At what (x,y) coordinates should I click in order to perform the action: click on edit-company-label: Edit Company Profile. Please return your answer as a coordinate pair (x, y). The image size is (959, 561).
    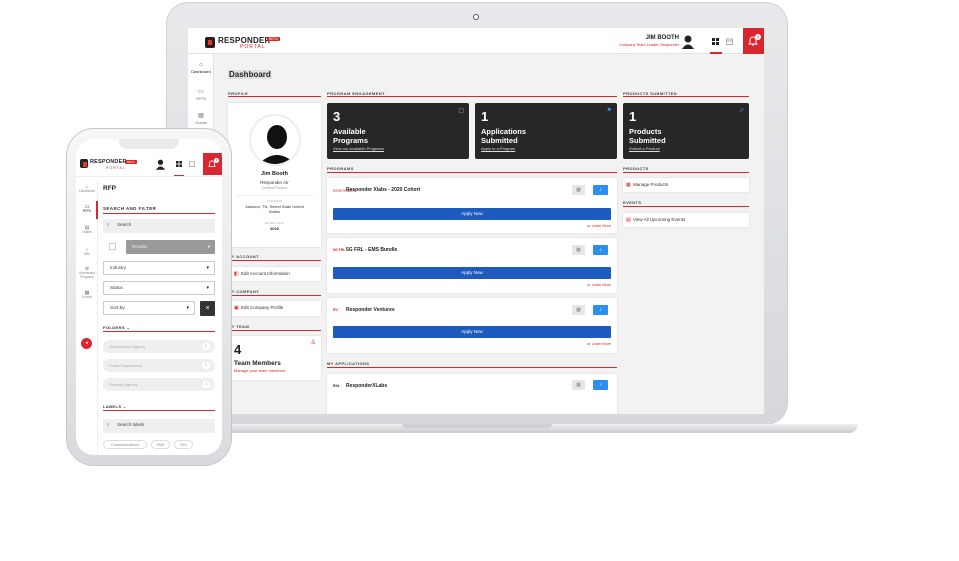
    Looking at the image, I should click on (262, 307).